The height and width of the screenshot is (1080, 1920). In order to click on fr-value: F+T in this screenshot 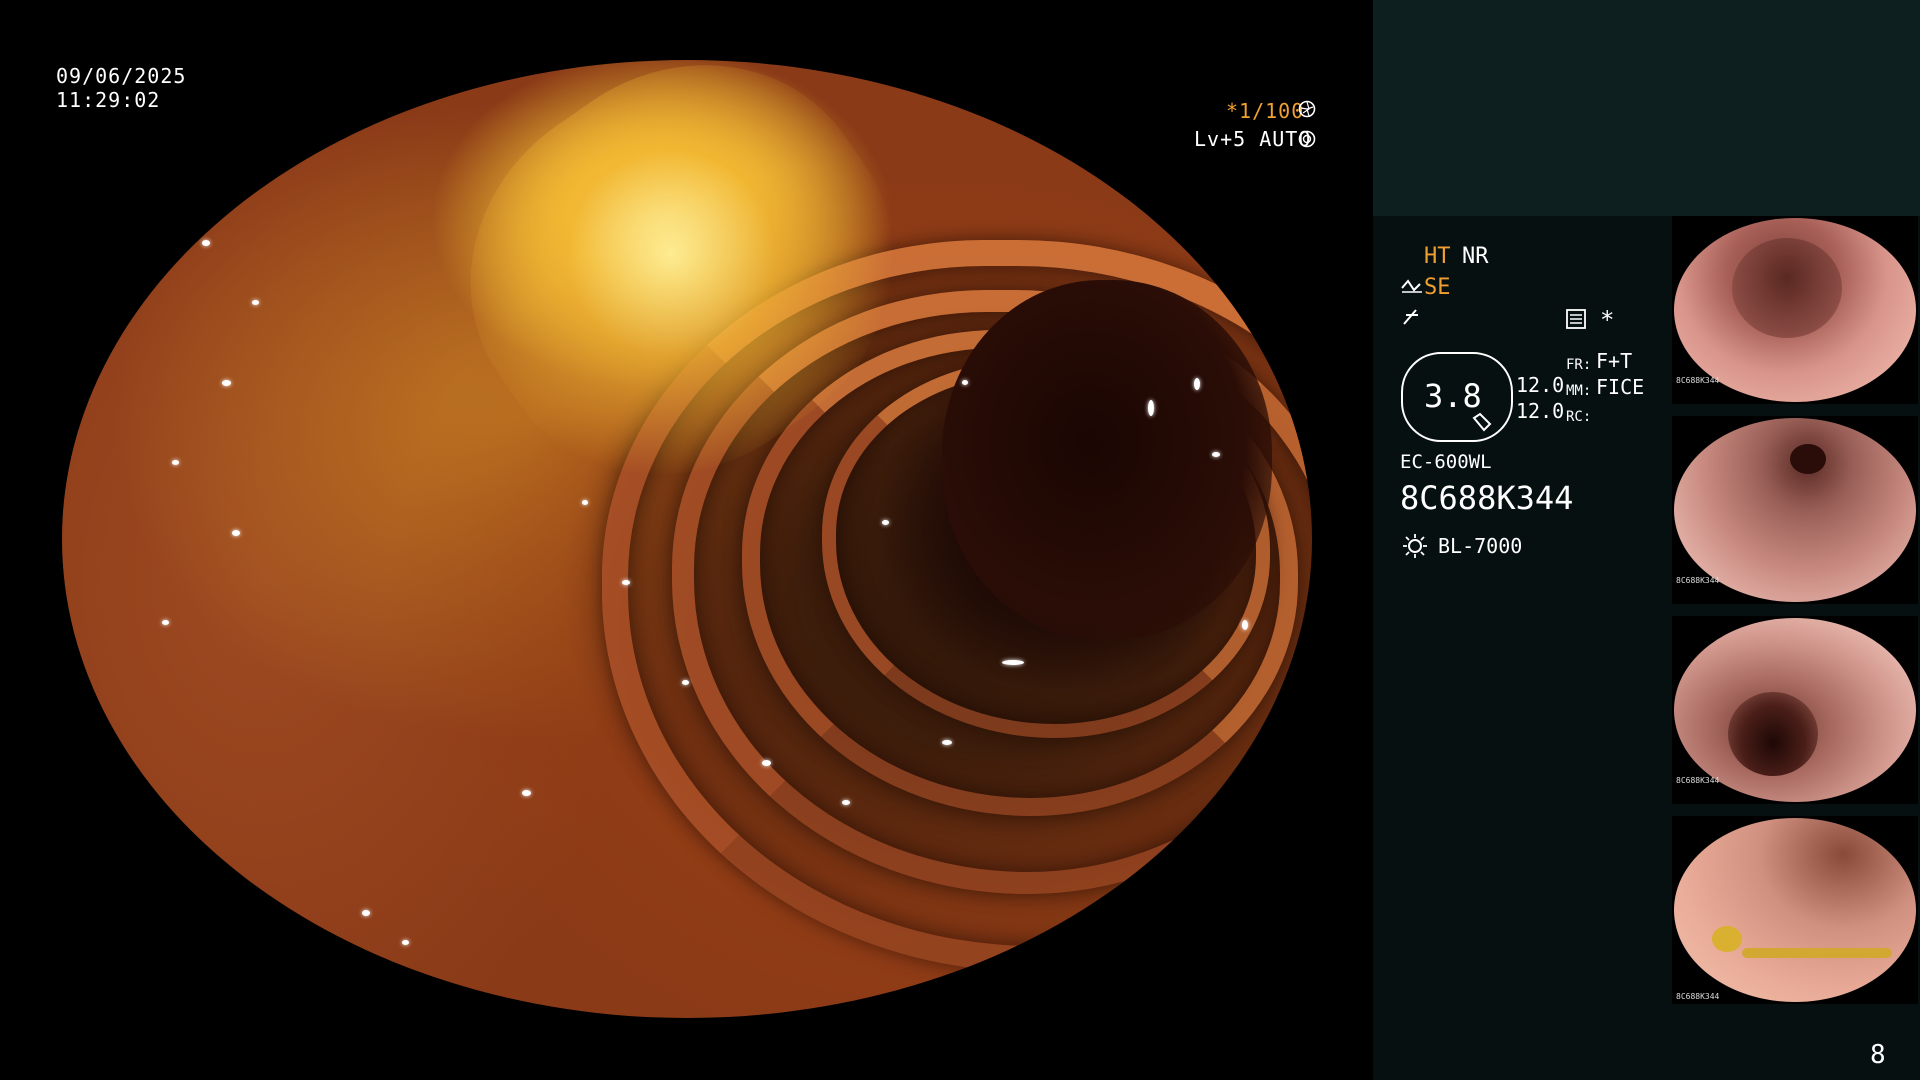, I will do `click(1614, 361)`.